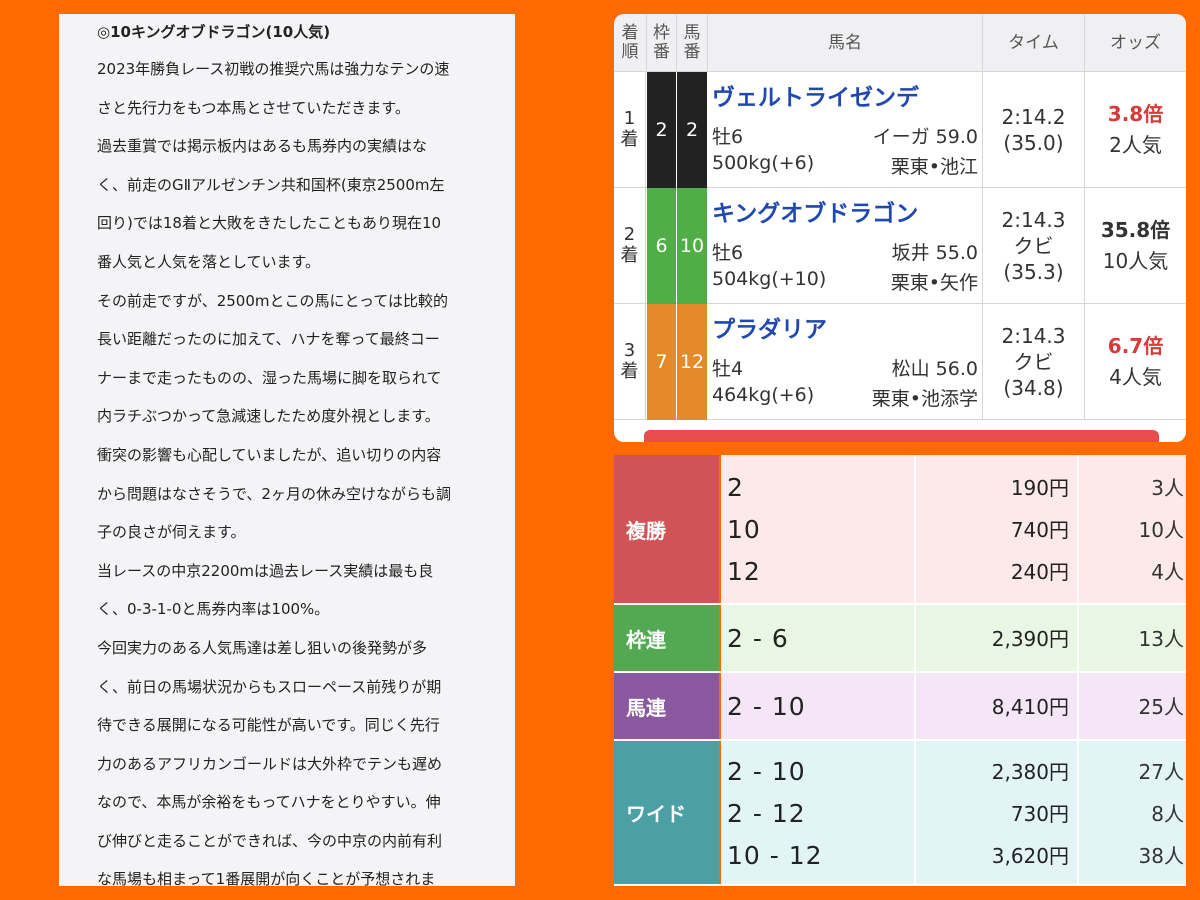 This screenshot has width=1200, height=900. I want to click on horse-name-link: ヴェルトライゼンデ, so click(815, 95).